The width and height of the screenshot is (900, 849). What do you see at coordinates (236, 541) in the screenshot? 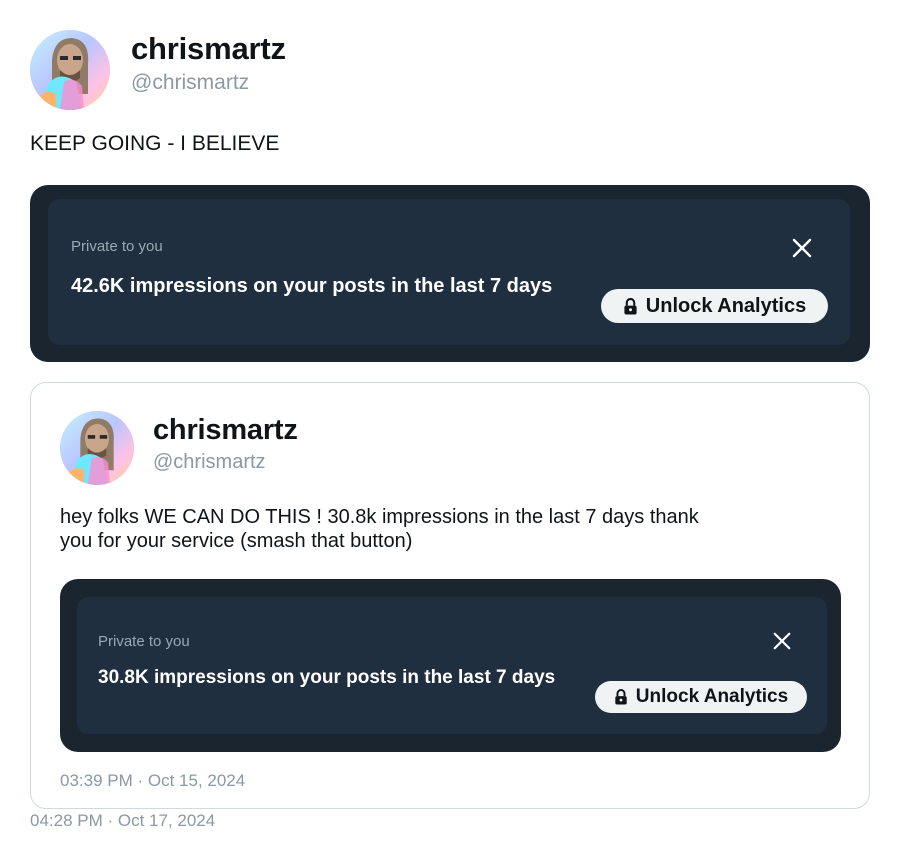
I see `quoted-post-text-line2: you for your service (smash that button)` at bounding box center [236, 541].